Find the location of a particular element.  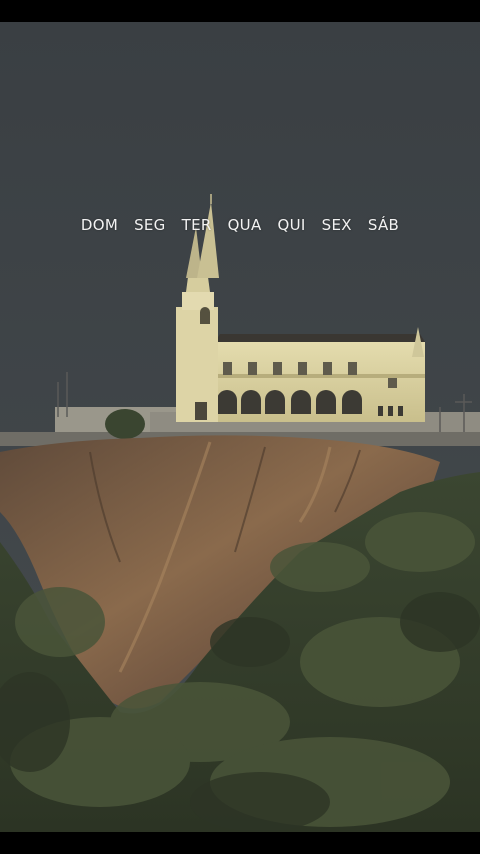

tree is located at coordinates (125, 424).